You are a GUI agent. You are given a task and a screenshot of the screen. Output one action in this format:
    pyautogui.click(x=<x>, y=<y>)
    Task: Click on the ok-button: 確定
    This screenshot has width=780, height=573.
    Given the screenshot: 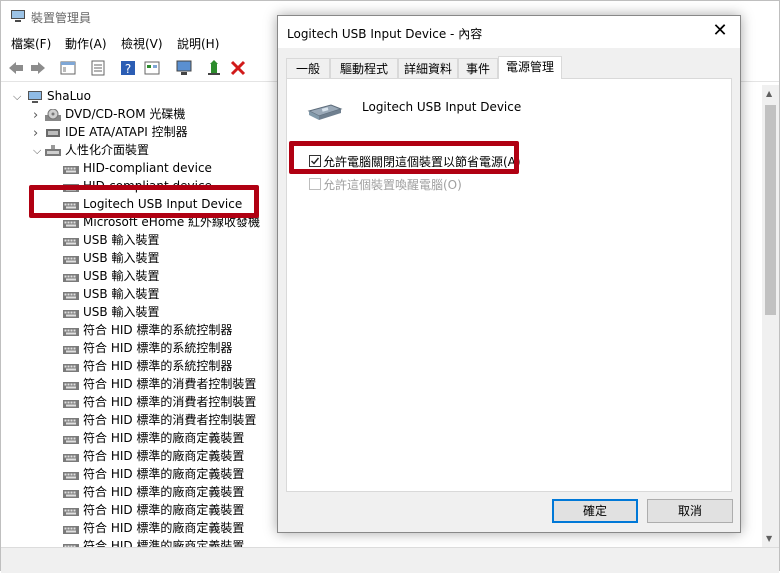 What is the action you would take?
    pyautogui.click(x=595, y=511)
    